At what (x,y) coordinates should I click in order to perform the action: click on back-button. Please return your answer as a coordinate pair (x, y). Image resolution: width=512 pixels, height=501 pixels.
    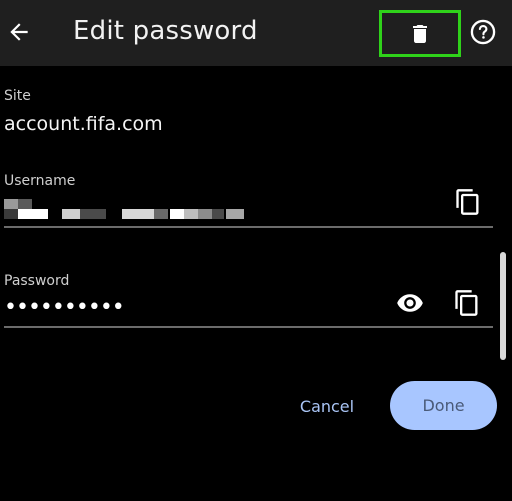
    Looking at the image, I should click on (19, 32).